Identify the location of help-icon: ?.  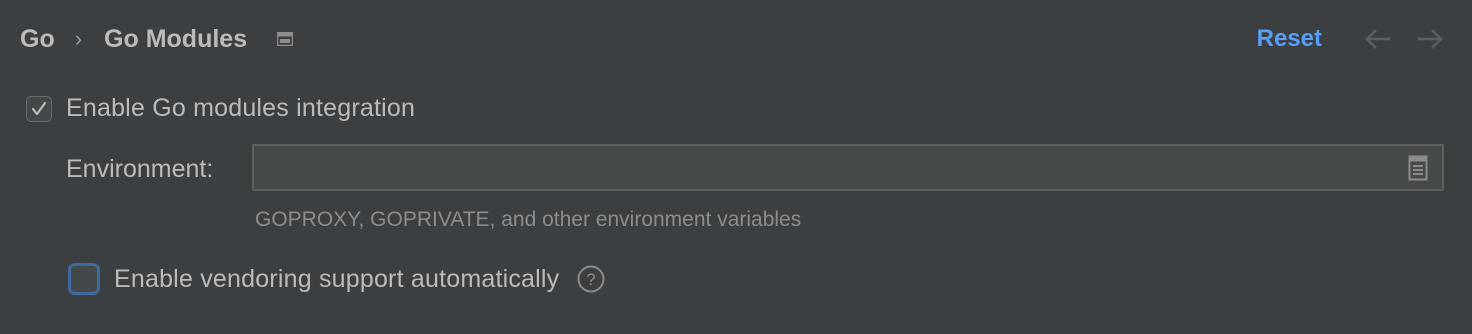
(591, 279).